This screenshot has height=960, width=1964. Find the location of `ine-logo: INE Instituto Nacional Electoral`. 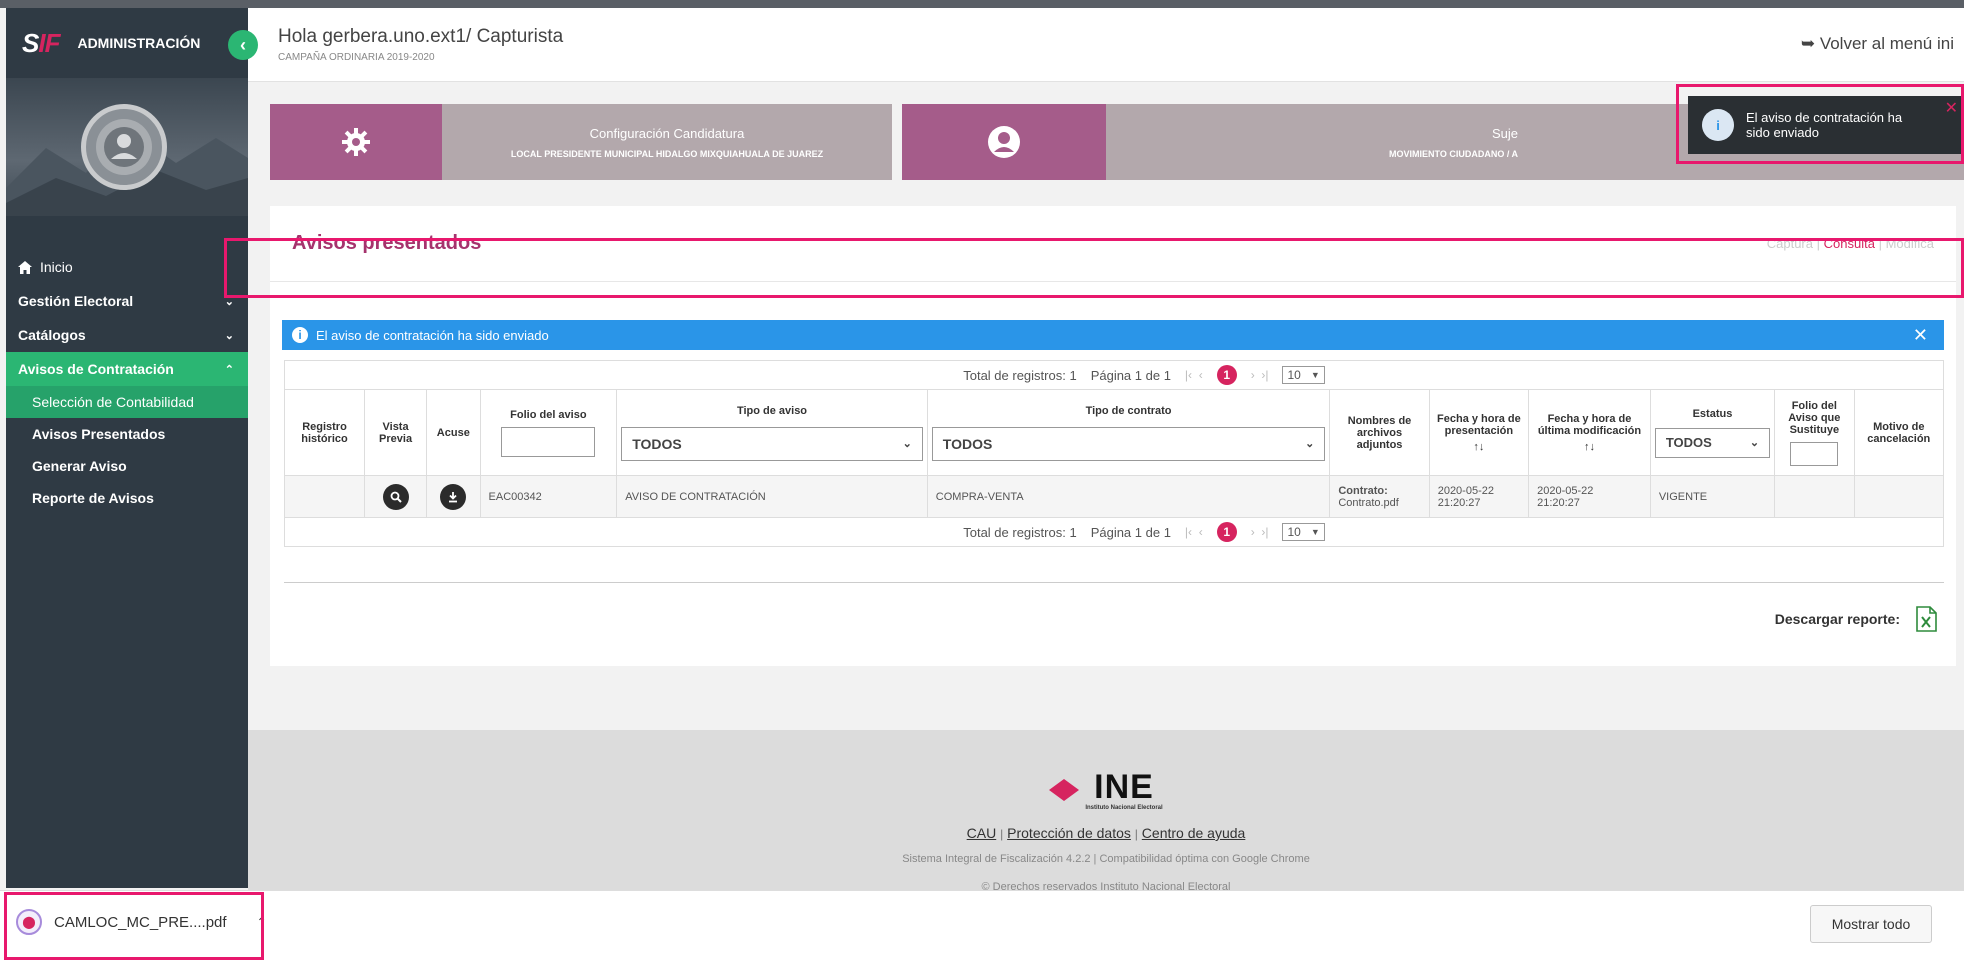

ine-logo: INE Instituto Nacional Electoral is located at coordinates (1106, 789).